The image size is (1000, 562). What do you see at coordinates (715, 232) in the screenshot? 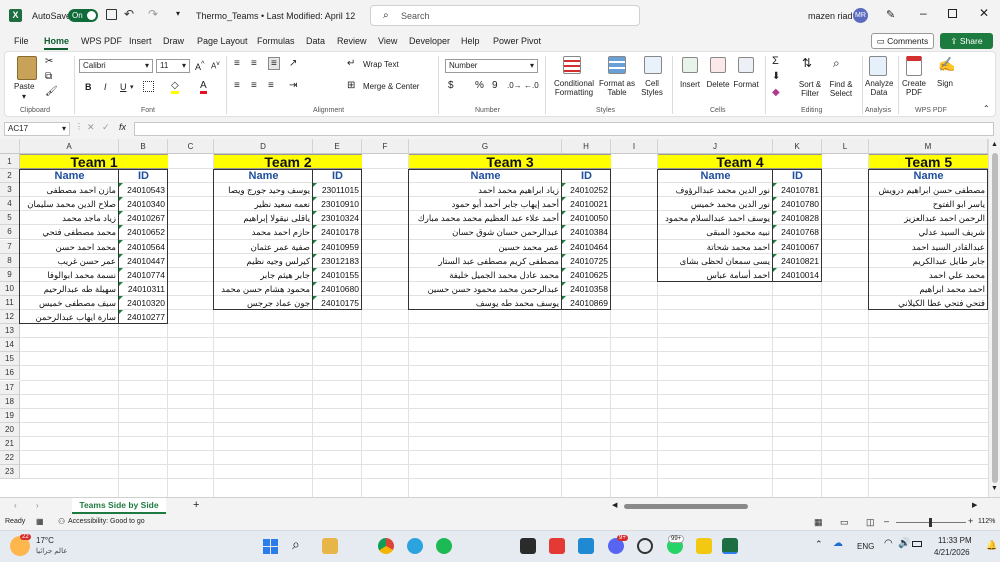
I see `member-name: نبيه محمود المبقى` at bounding box center [715, 232].